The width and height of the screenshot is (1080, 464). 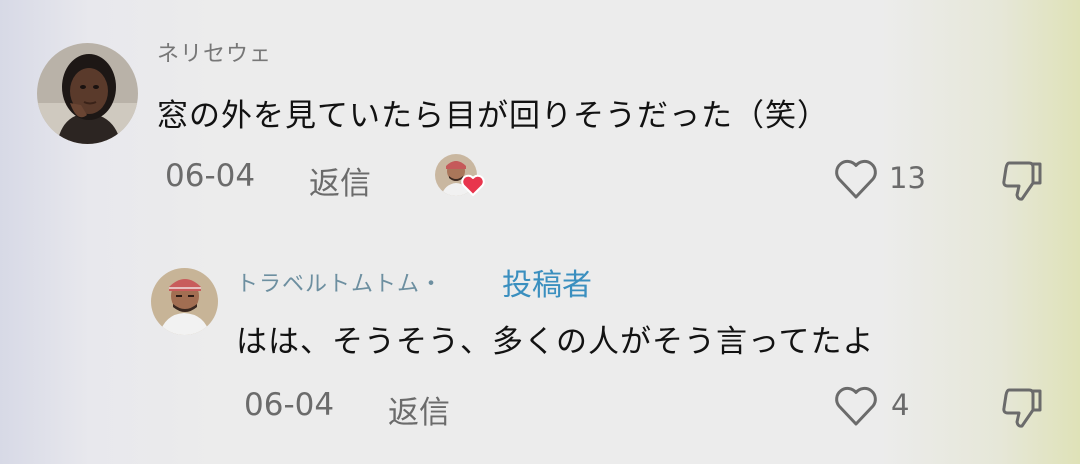 What do you see at coordinates (900, 405) in the screenshot?
I see `reply-like-count: 4` at bounding box center [900, 405].